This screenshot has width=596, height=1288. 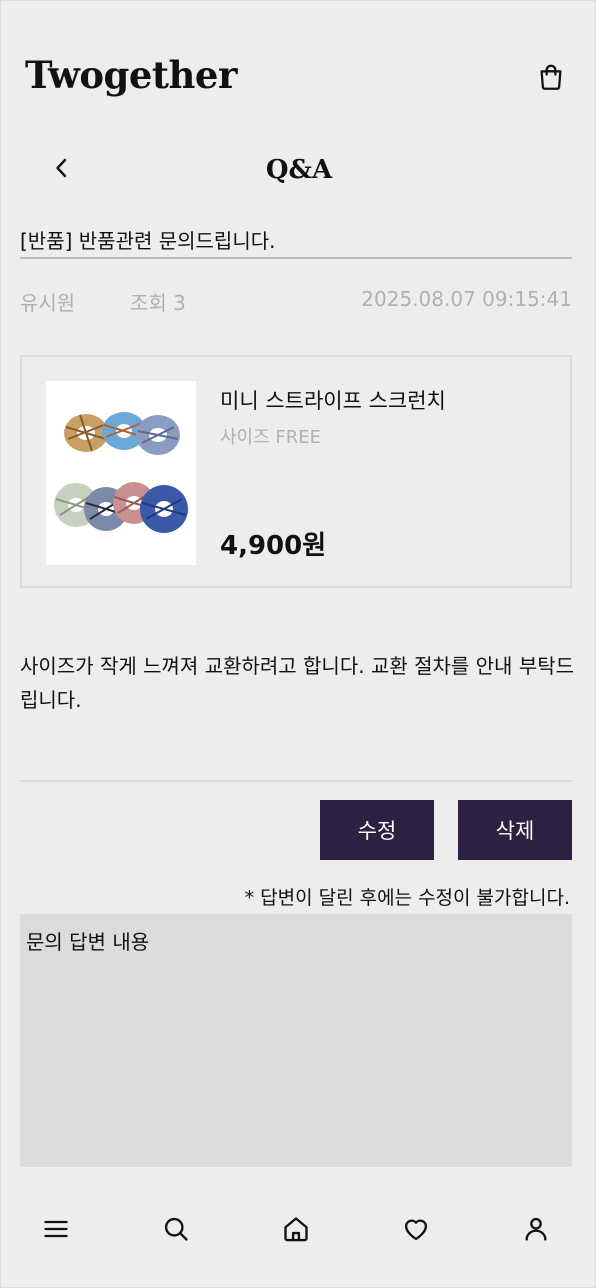 I want to click on nav-menu, so click(x=56, y=1229).